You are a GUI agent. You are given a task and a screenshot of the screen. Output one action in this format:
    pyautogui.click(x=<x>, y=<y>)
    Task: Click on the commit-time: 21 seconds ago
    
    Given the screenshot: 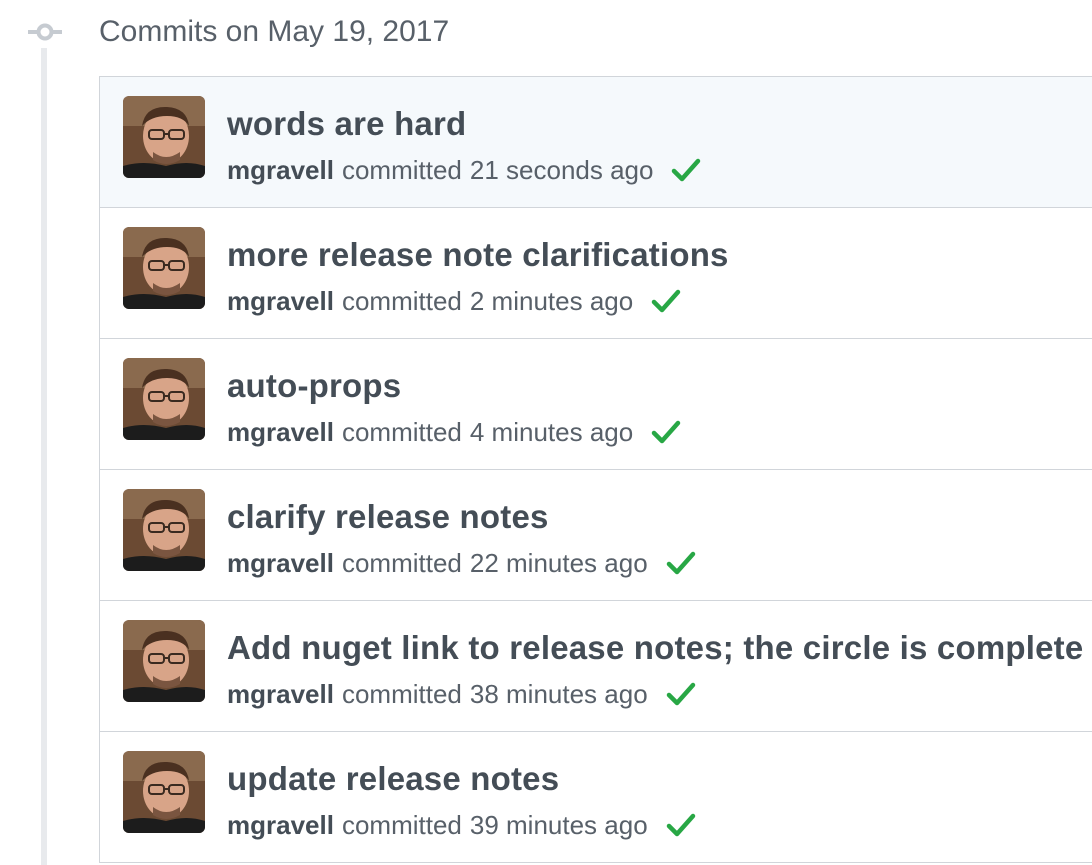 What is the action you would take?
    pyautogui.click(x=561, y=170)
    